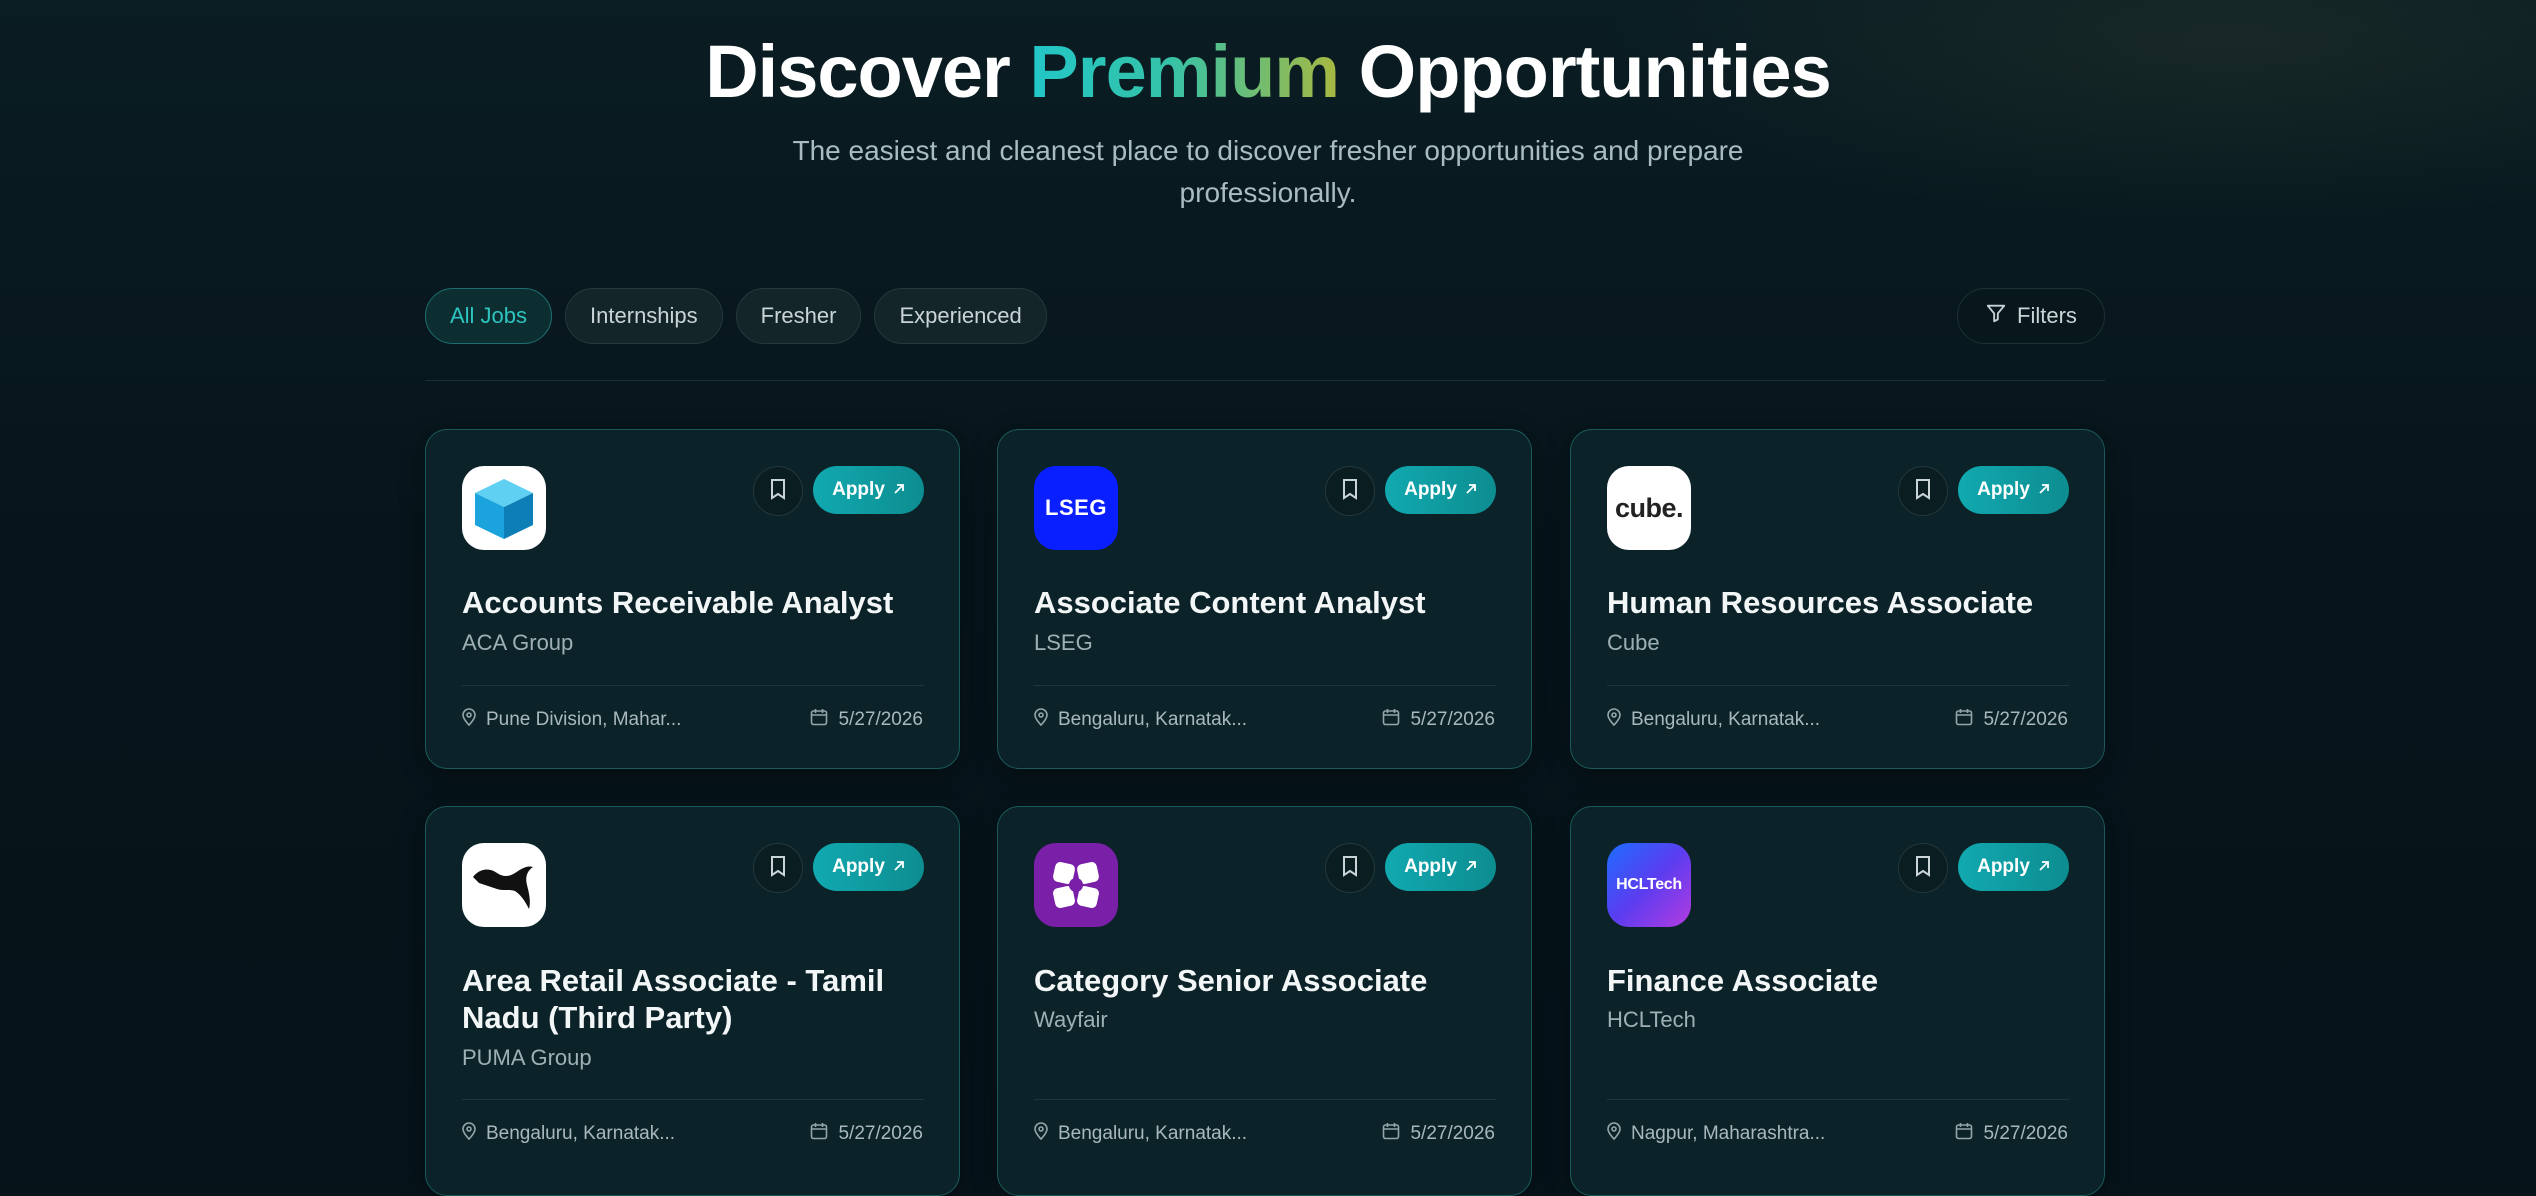 This screenshot has width=2536, height=1196. I want to click on tab-fresher: Fresher, so click(798, 316).